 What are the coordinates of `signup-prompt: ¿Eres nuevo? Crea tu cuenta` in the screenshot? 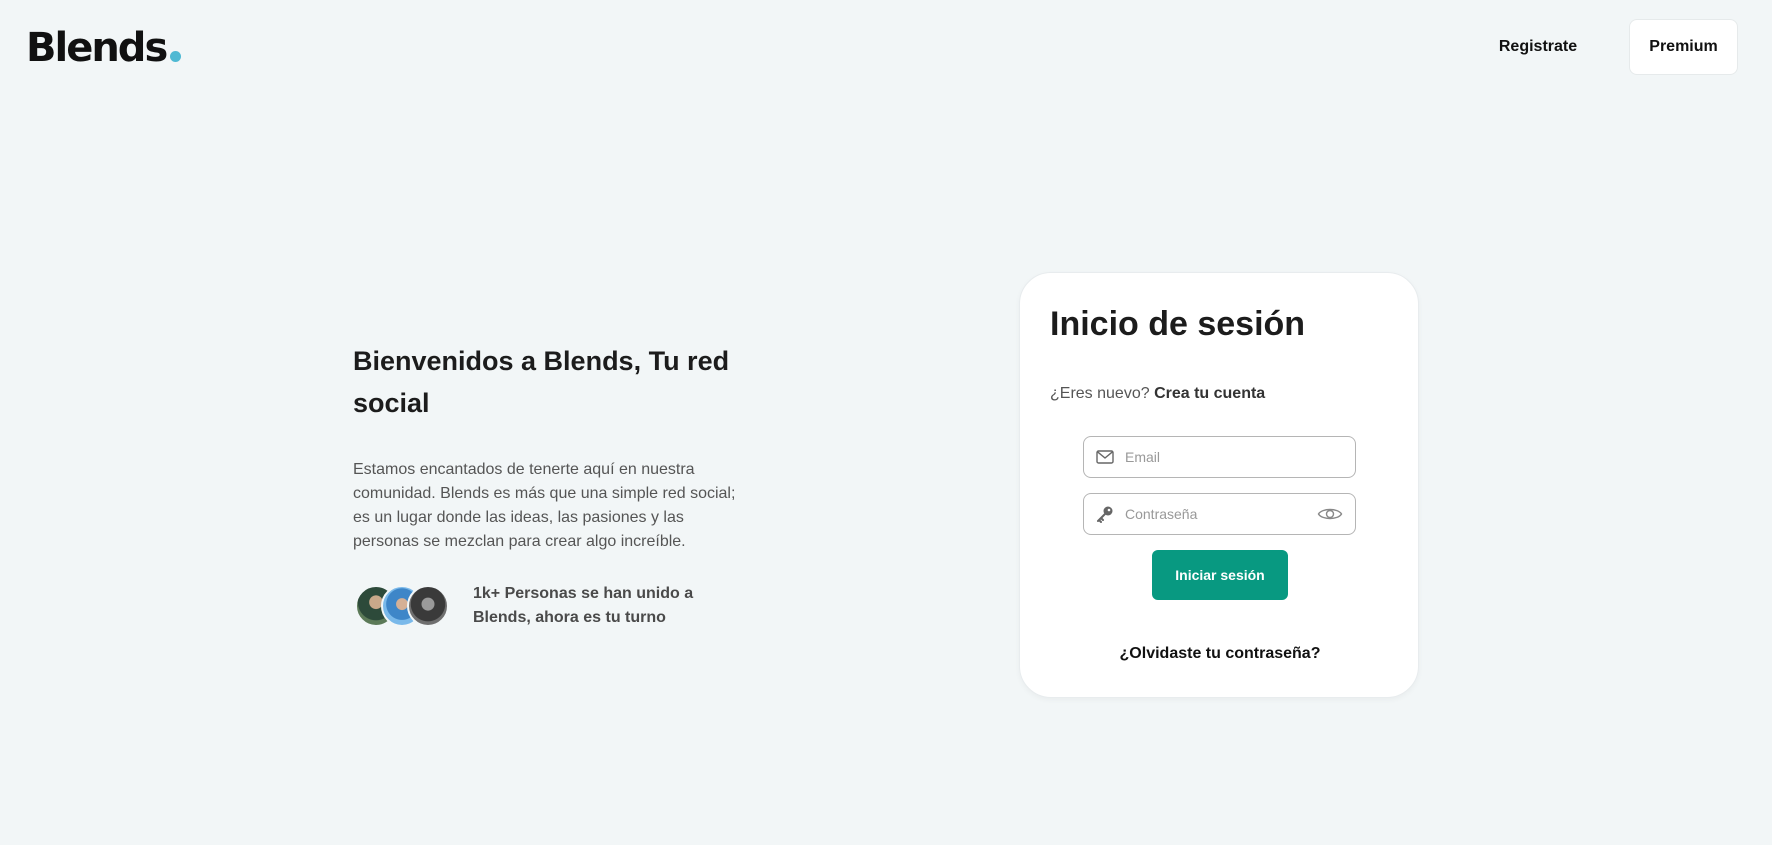 It's located at (1157, 394).